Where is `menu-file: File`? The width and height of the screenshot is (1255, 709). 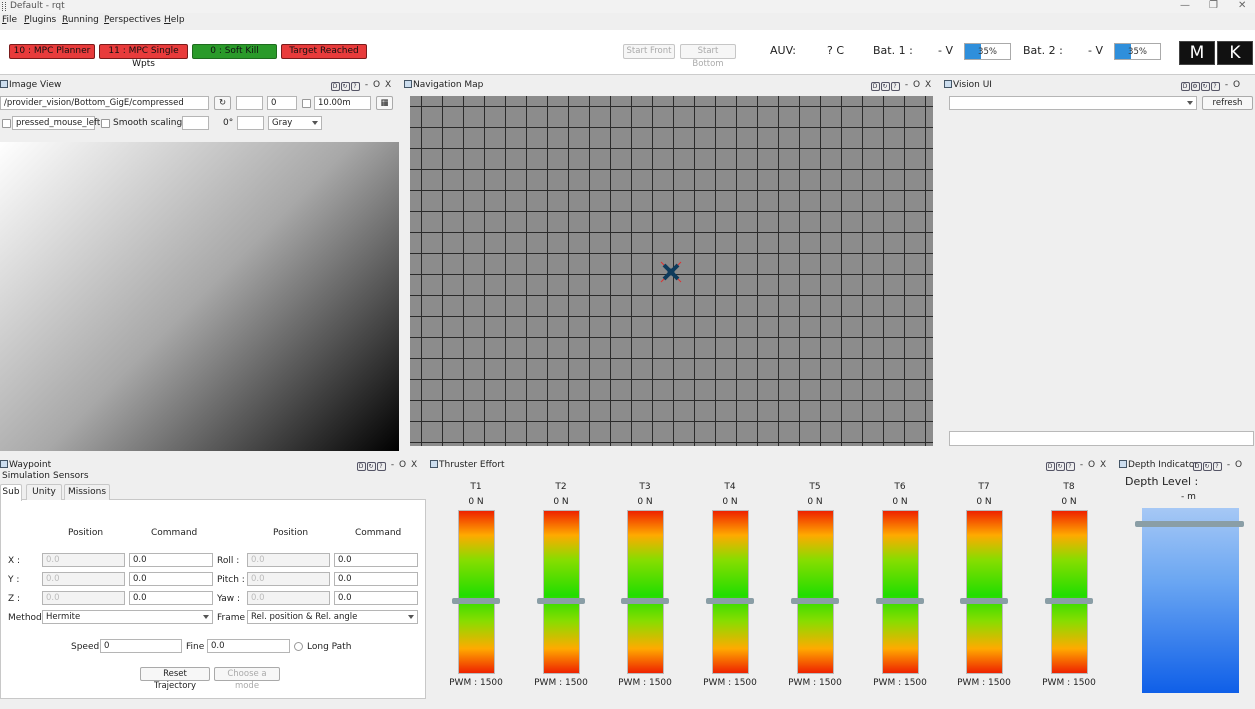 menu-file: File is located at coordinates (9, 20).